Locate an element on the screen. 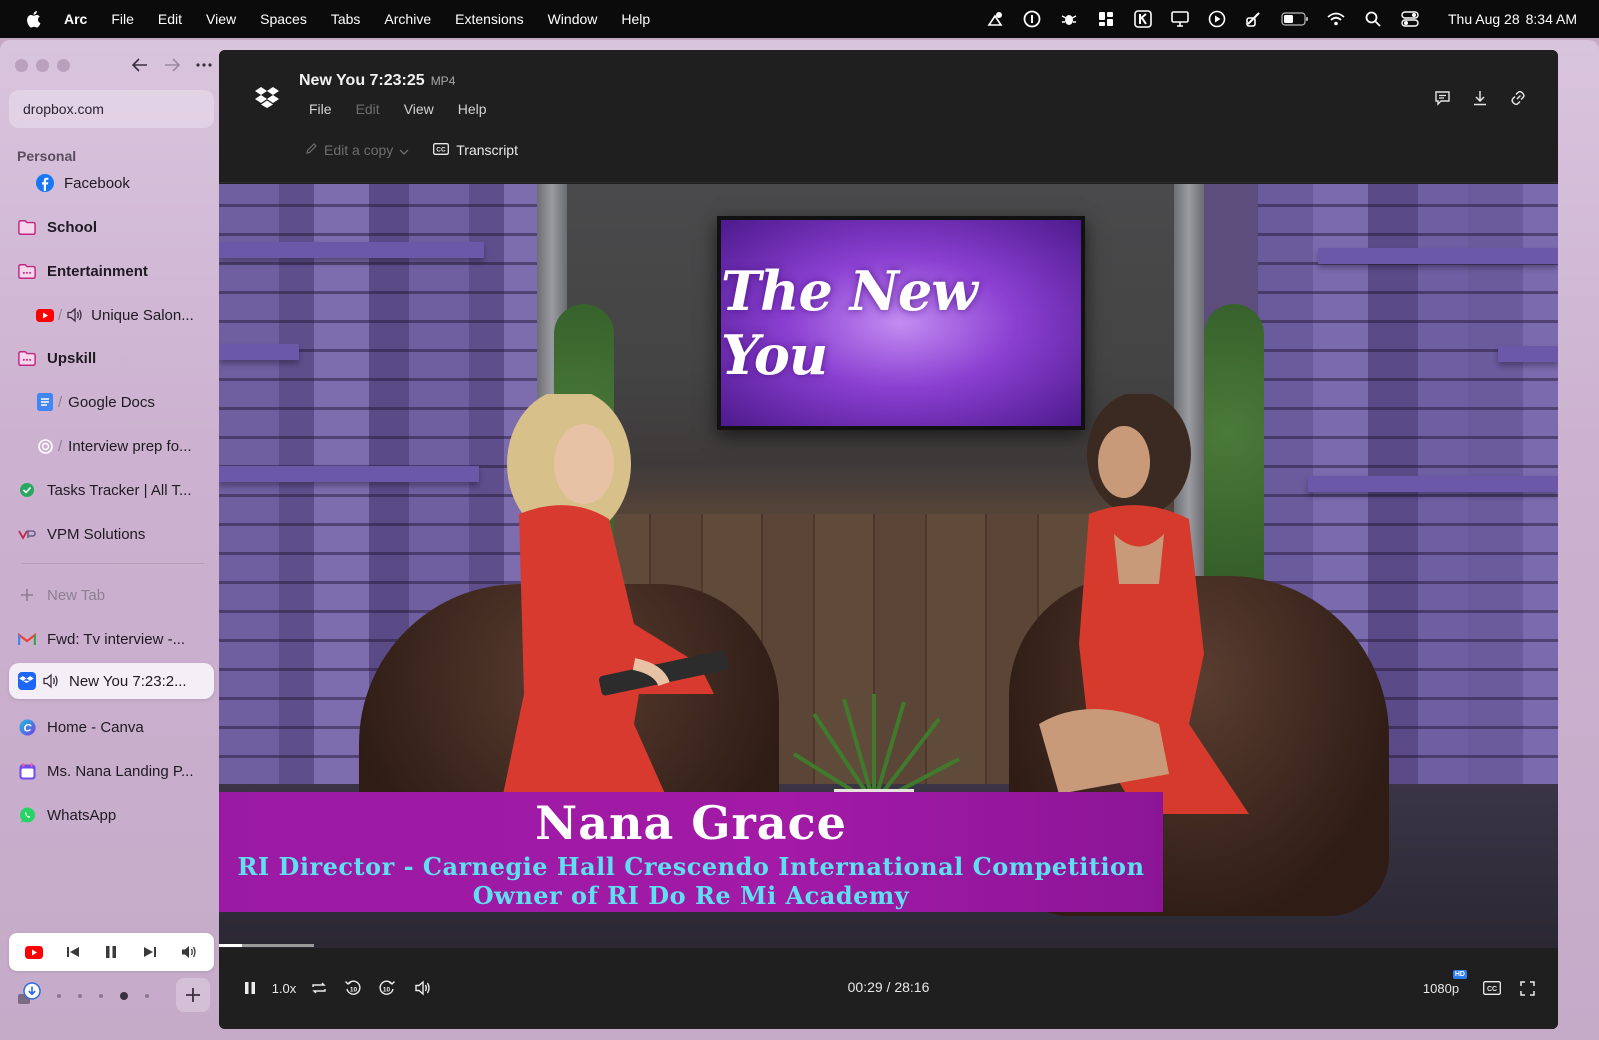  sidebar-item-label: Google Docs is located at coordinates (111, 402).